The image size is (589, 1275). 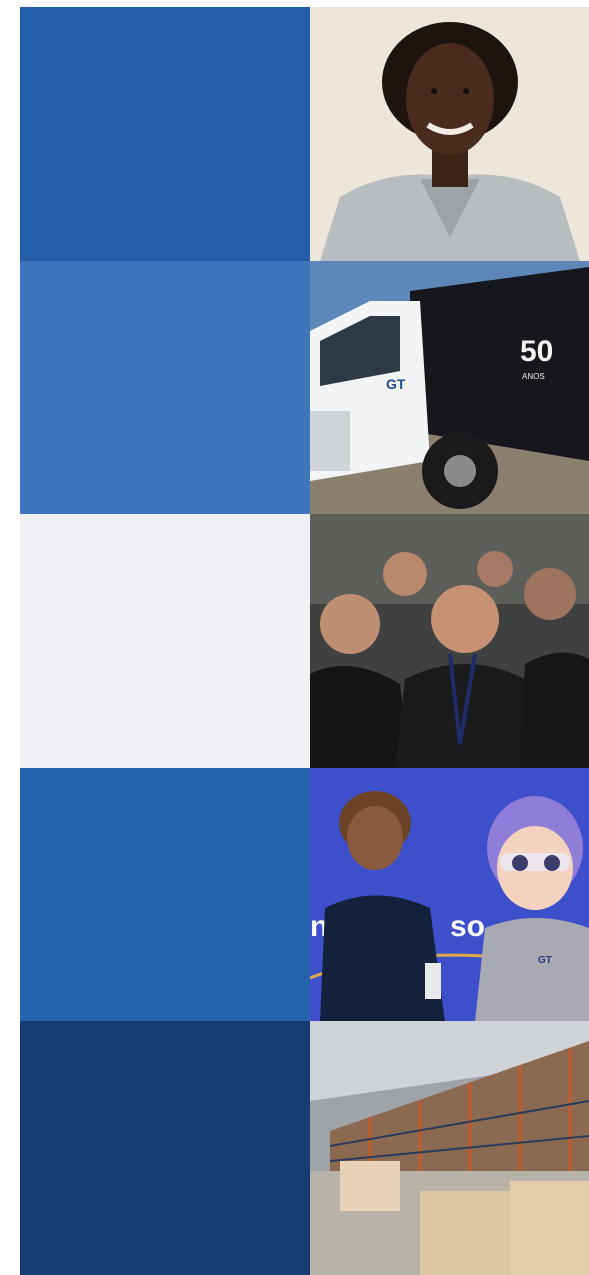 What do you see at coordinates (449, 894) in the screenshot?
I see `employee-mascot-photo: n so GT` at bounding box center [449, 894].